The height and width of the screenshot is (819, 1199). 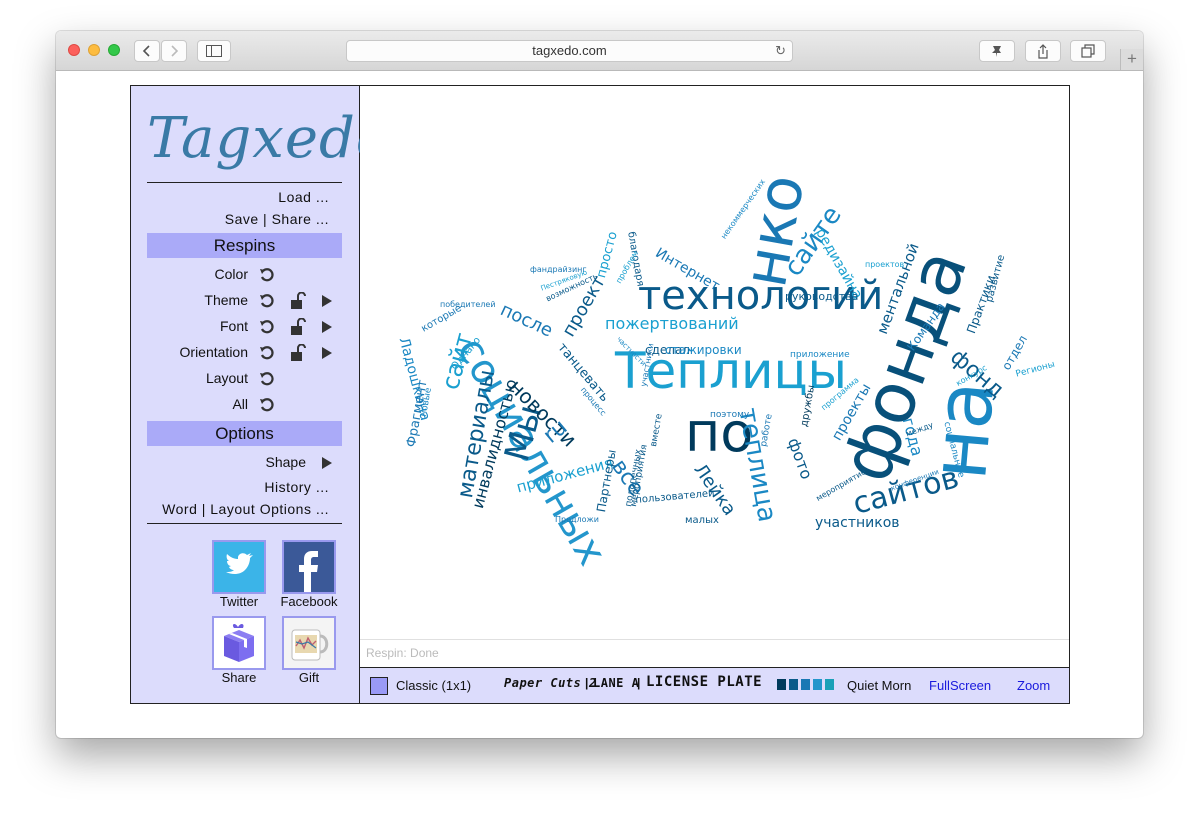 I want to click on cloud-word: проектов, so click(x=884, y=265).